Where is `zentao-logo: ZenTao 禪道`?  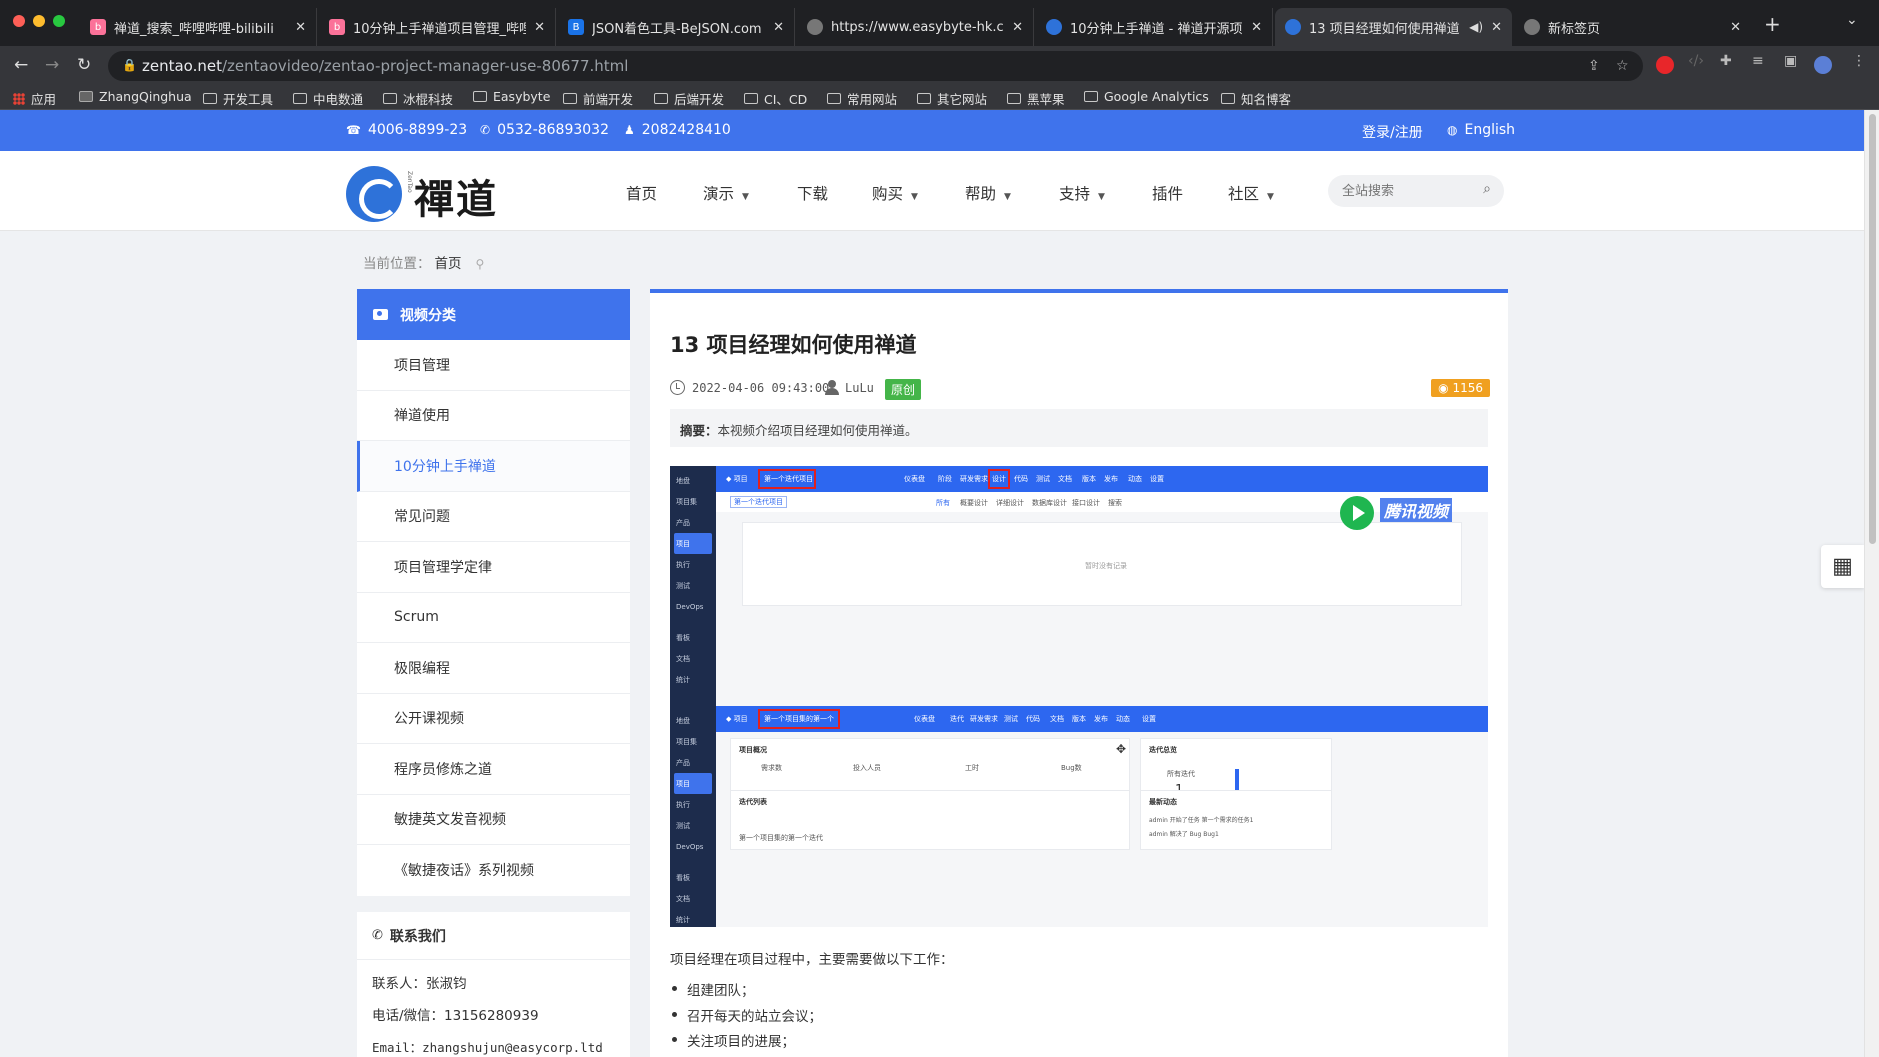
zentao-logo: ZenTao 禪道 is located at coordinates (431, 193).